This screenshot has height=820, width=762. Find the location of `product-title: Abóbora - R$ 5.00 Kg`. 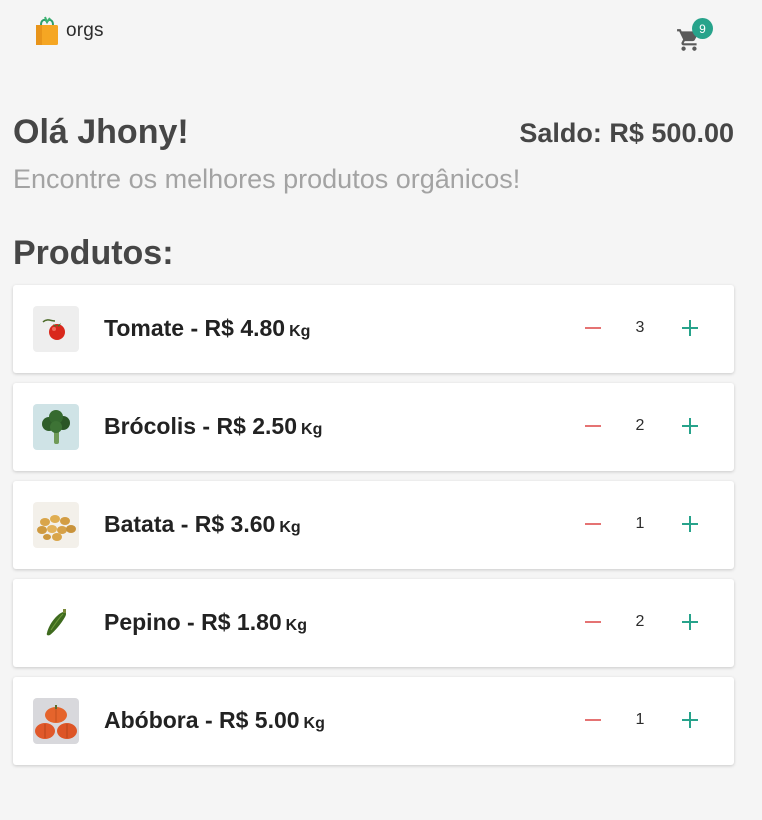

product-title: Abóbora - R$ 5.00 Kg is located at coordinates (214, 720).